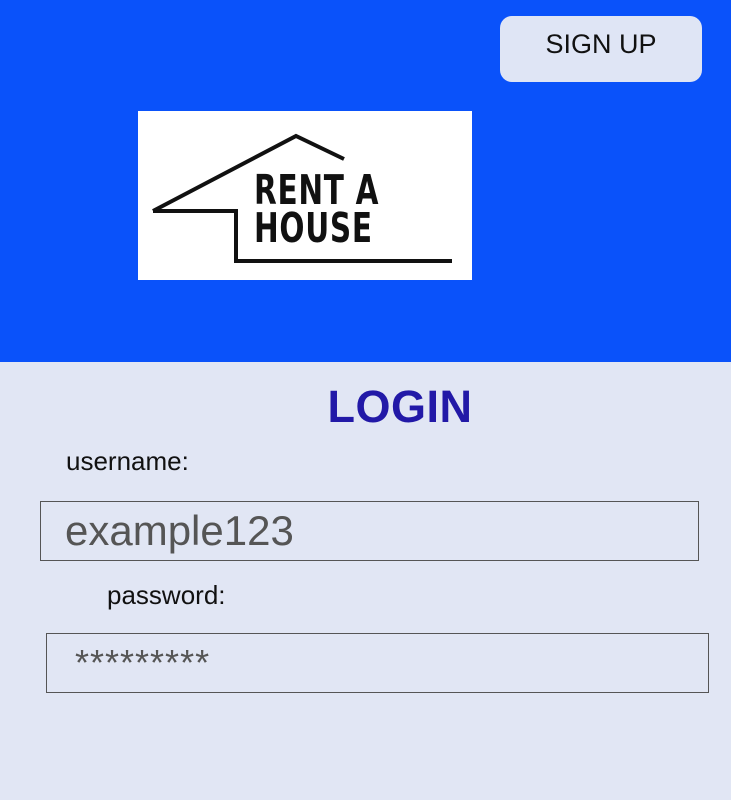  What do you see at coordinates (400, 406) in the screenshot?
I see `login-heading: LOGIN` at bounding box center [400, 406].